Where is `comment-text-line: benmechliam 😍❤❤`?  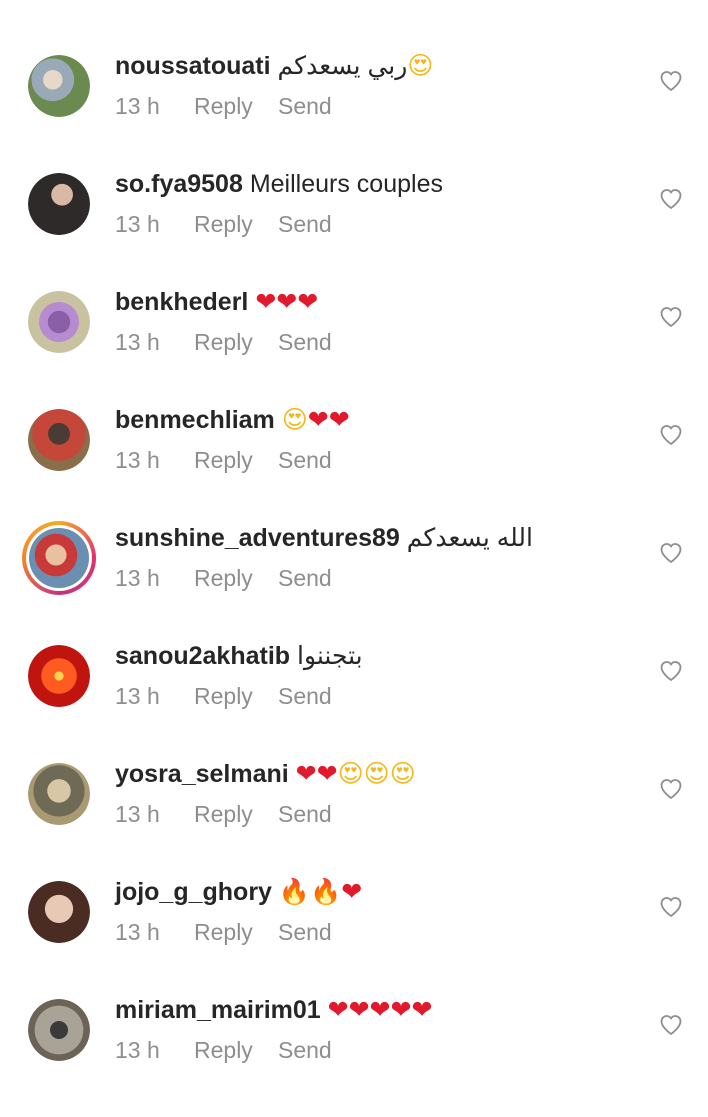
comment-text-line: benmechliam 😍❤❤ is located at coordinates (232, 420).